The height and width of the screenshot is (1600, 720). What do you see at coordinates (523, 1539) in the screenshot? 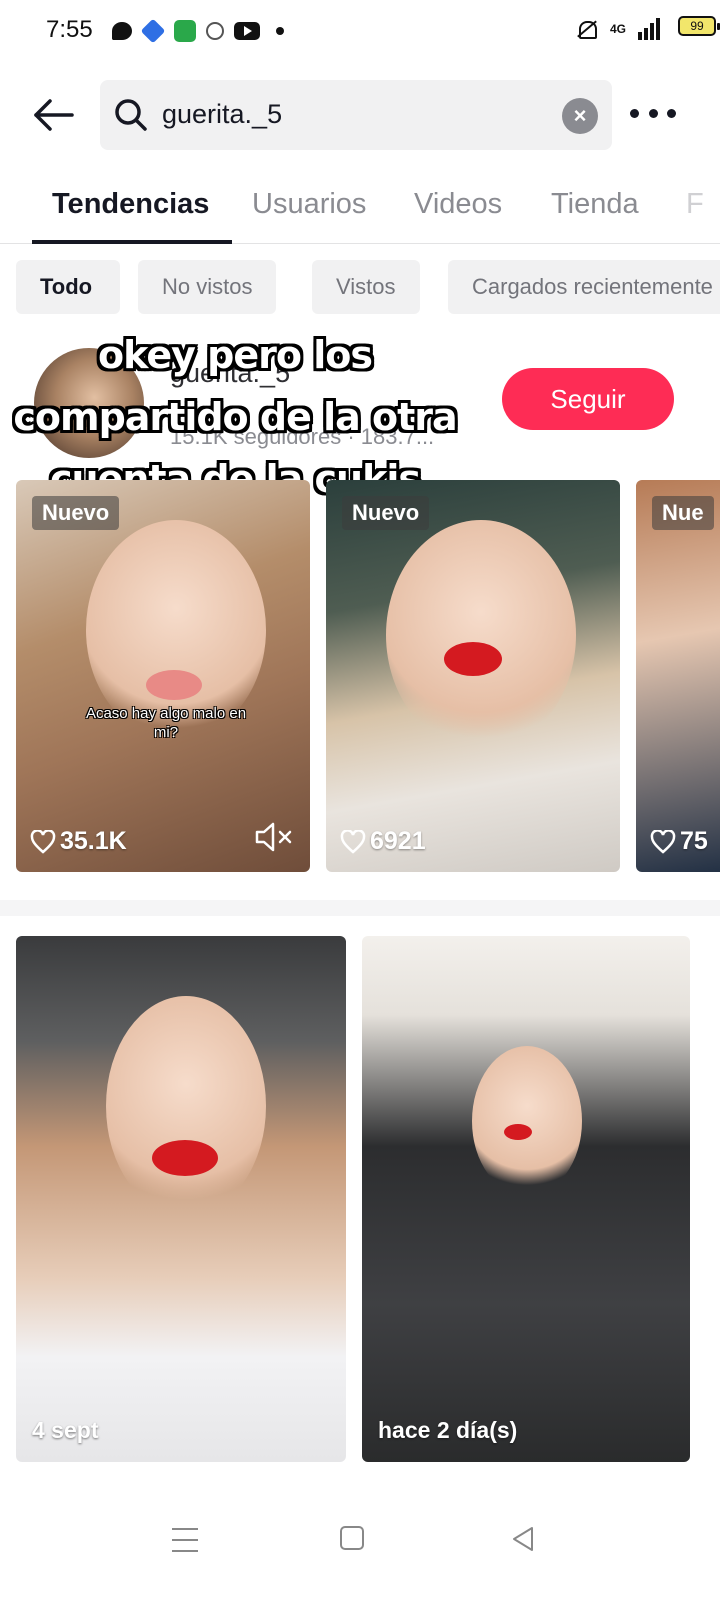
I see `back-triangle-icon` at bounding box center [523, 1539].